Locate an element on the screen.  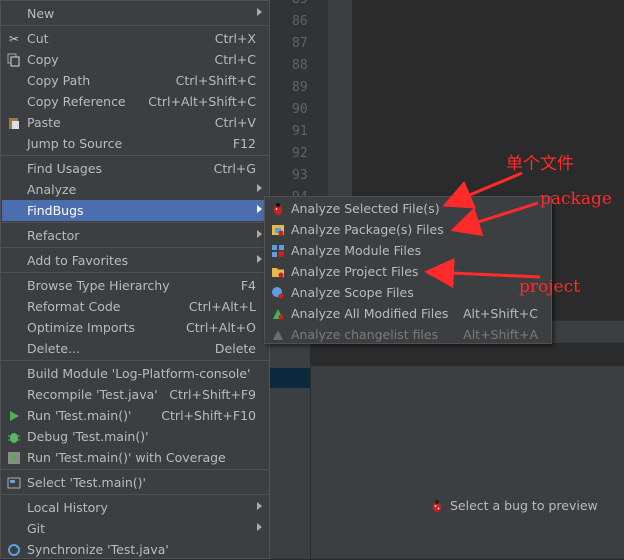
menu-item-synchronize: Synchronize 'Test.java' is located at coordinates (135, 549).